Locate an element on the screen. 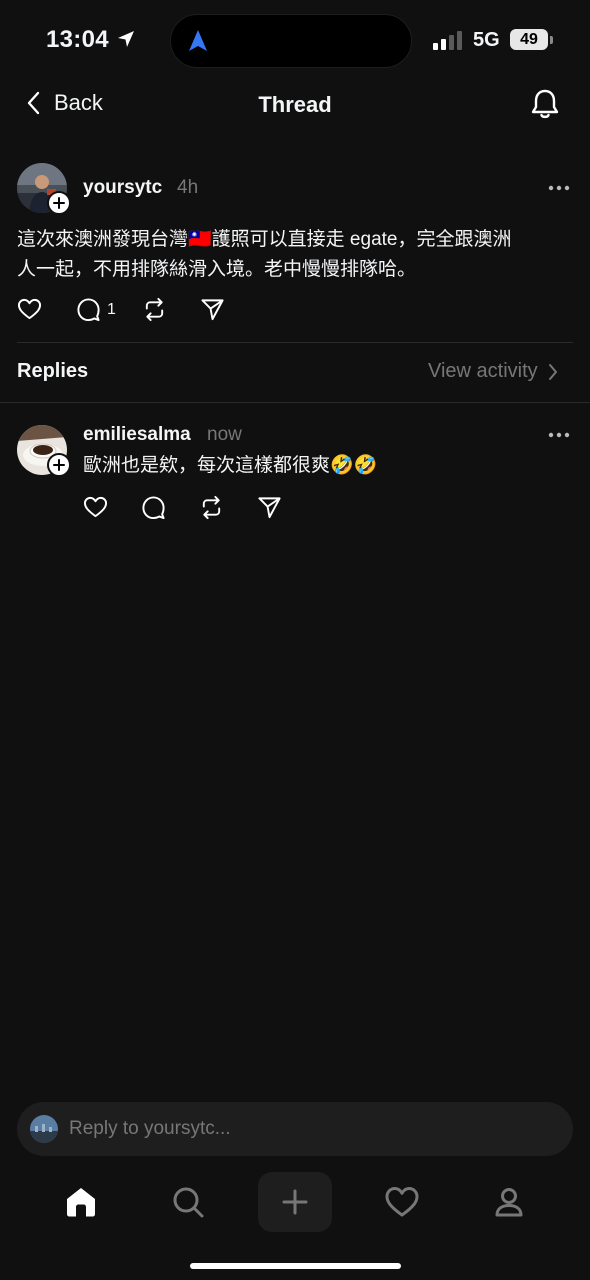 The image size is (590, 1280). bell-icon is located at coordinates (545, 104).